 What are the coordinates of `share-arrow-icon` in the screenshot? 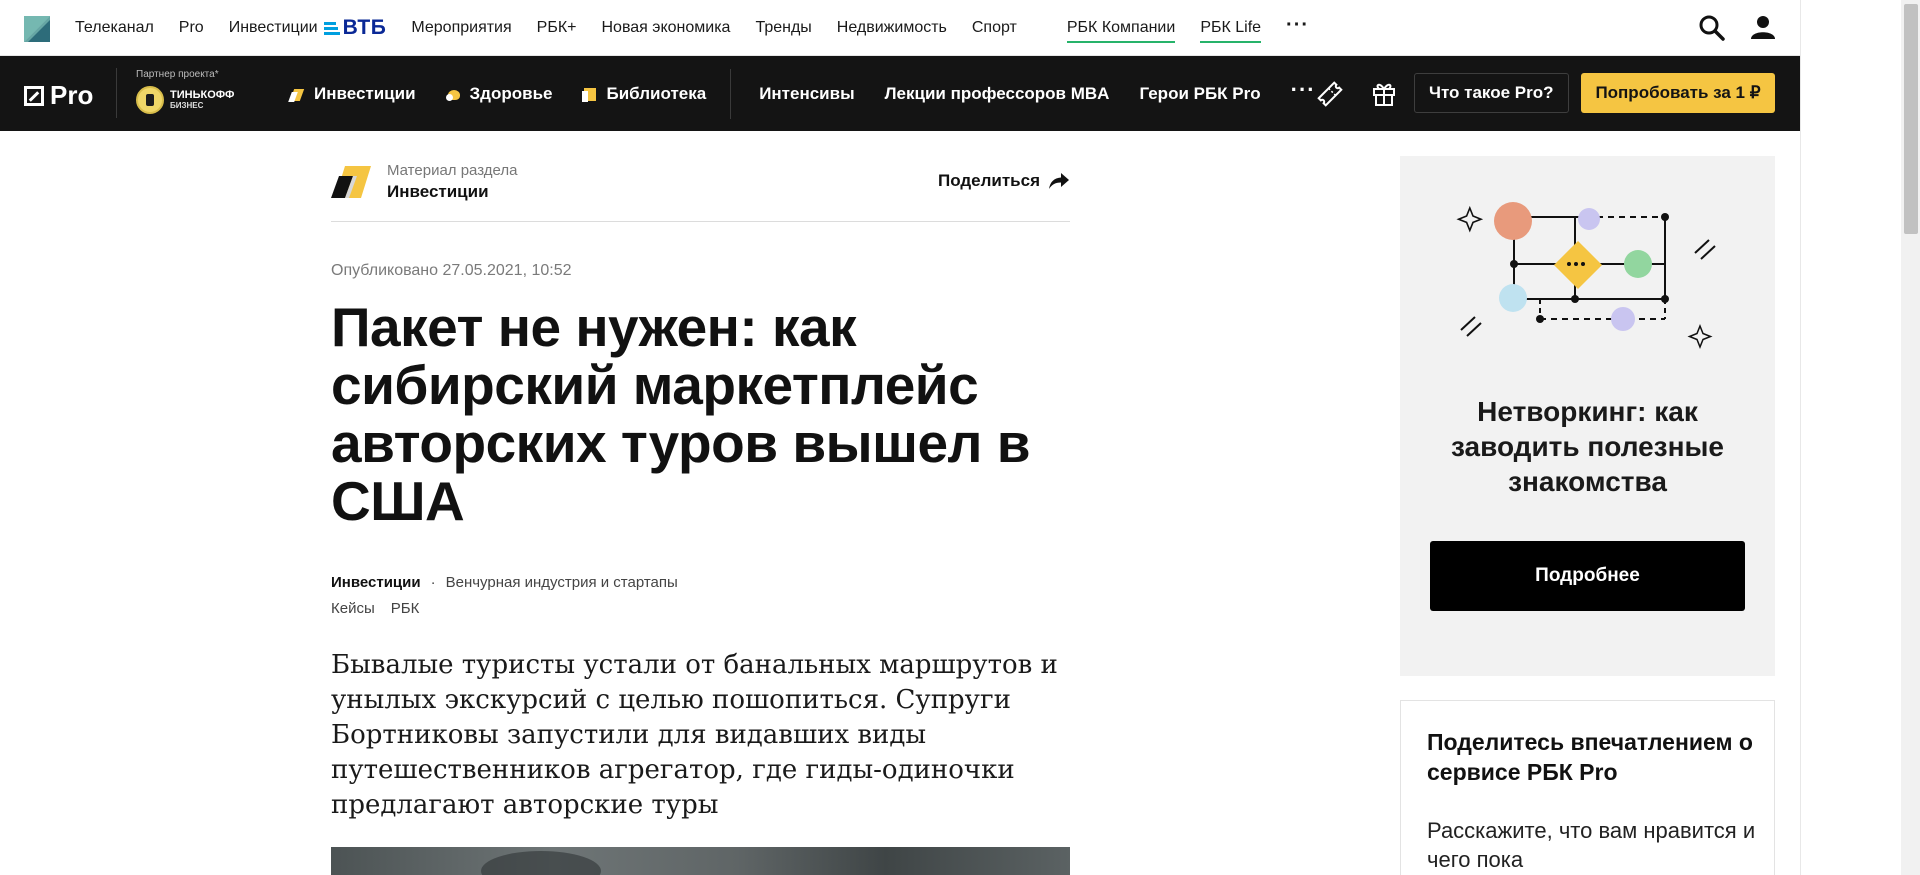 It's located at (1059, 181).